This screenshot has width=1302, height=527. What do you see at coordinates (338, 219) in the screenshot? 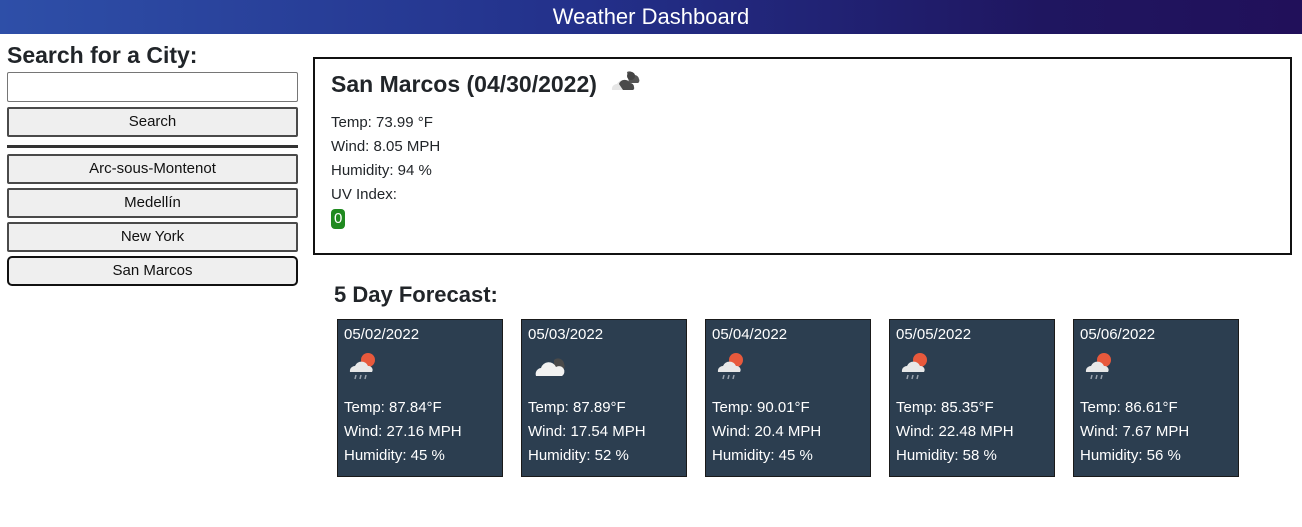
I see `uv-index-badge: 0` at bounding box center [338, 219].